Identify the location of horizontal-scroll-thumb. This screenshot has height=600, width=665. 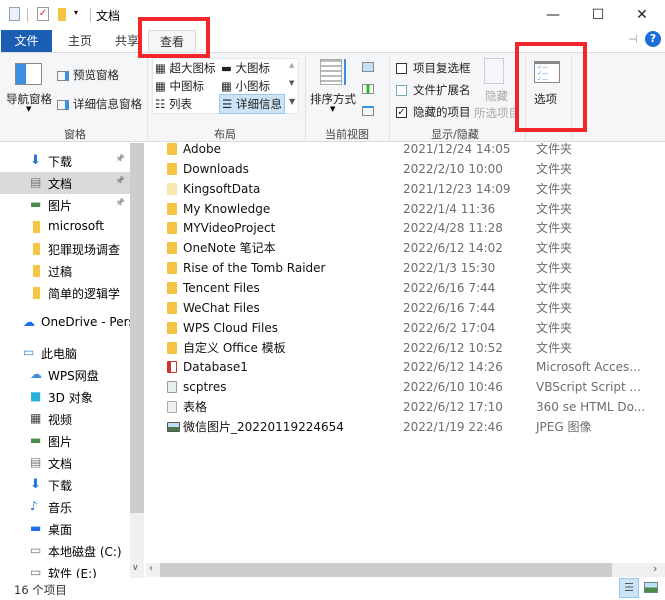
(386, 570).